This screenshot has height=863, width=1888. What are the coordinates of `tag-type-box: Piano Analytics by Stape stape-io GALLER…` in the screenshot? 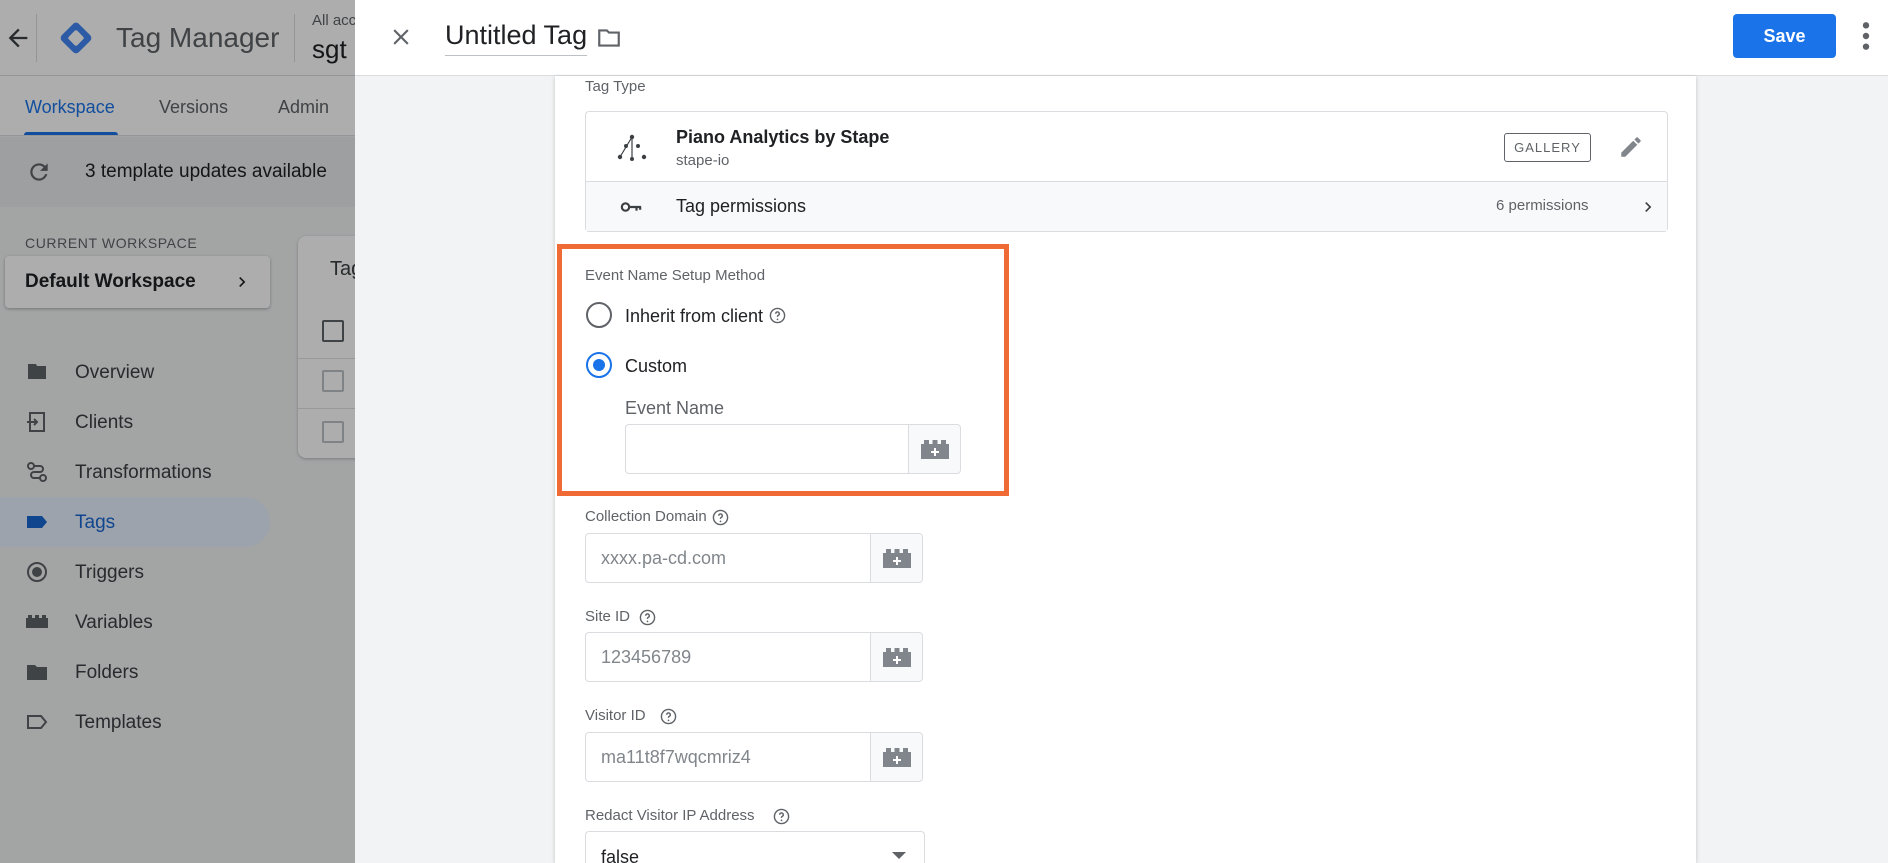 It's located at (1126, 171).